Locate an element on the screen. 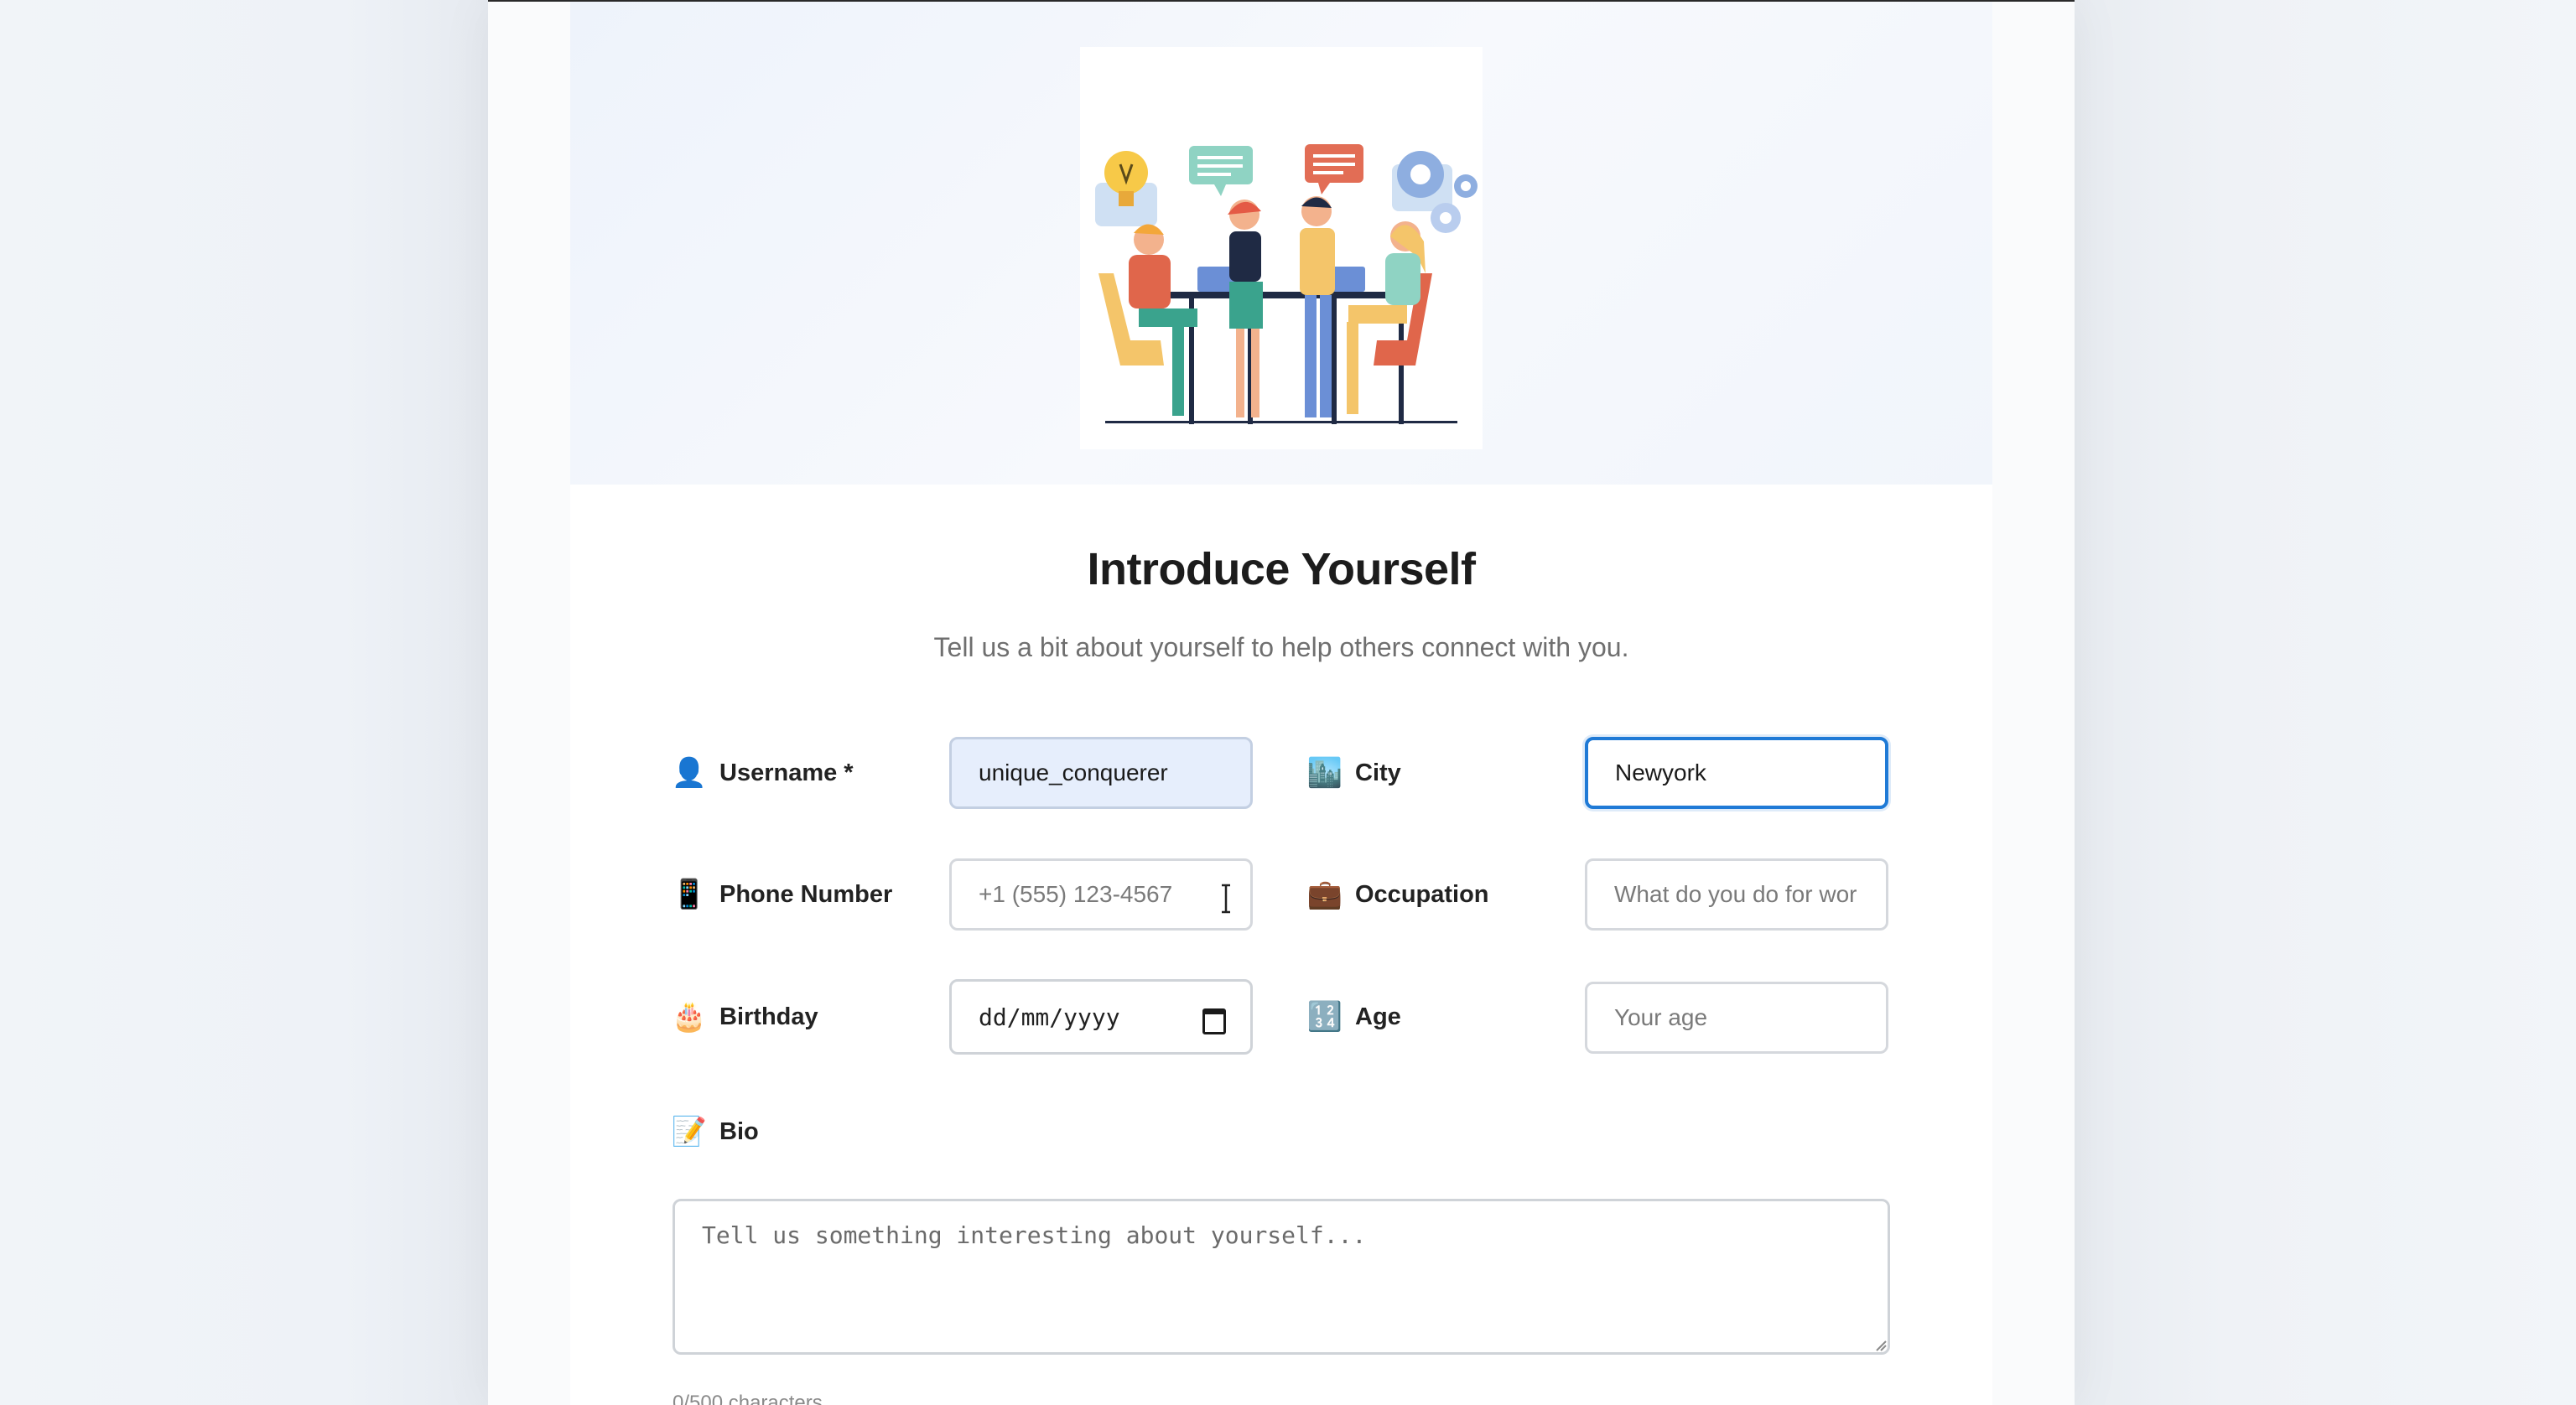 The image size is (2576, 1405). occupation-label-text: Occupation is located at coordinates (1422, 894).